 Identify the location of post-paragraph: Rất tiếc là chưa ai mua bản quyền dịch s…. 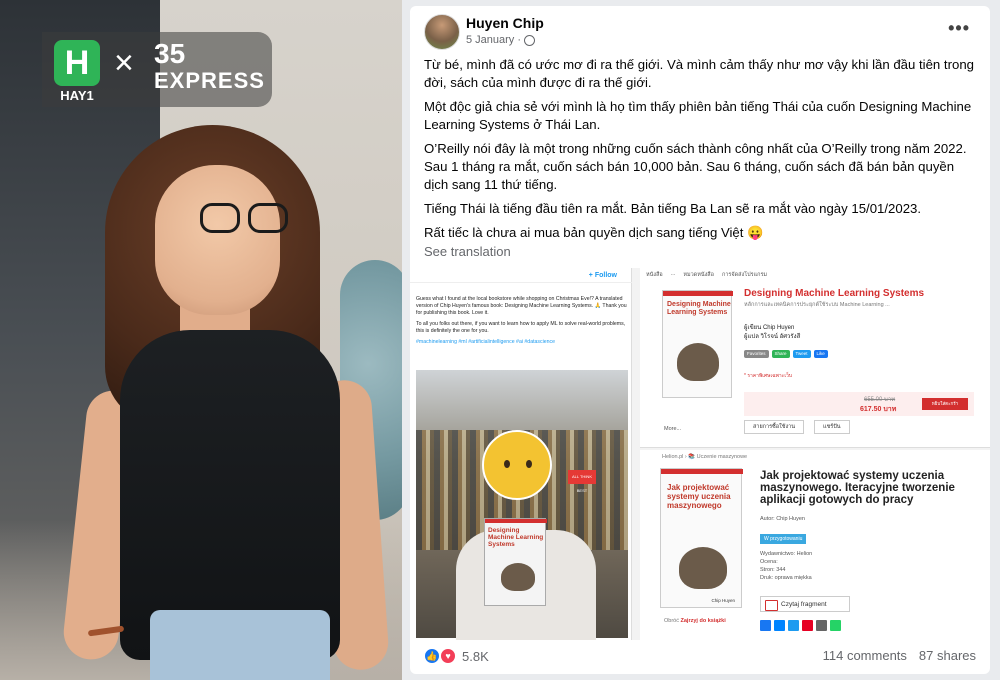
(594, 232).